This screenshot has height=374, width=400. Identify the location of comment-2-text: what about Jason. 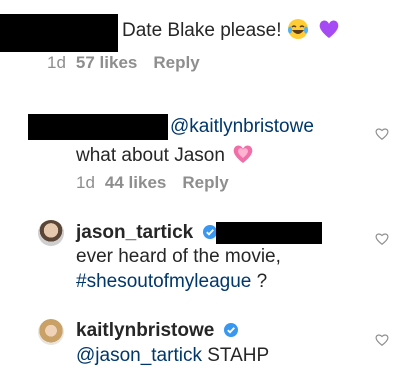
(165, 157).